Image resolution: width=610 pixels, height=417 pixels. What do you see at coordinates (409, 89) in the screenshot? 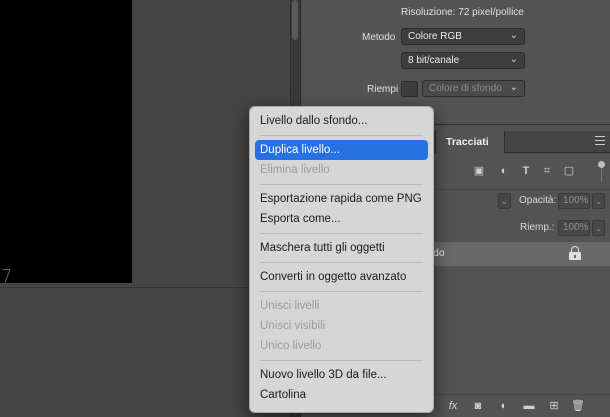
I see `fill-color-swatch` at bounding box center [409, 89].